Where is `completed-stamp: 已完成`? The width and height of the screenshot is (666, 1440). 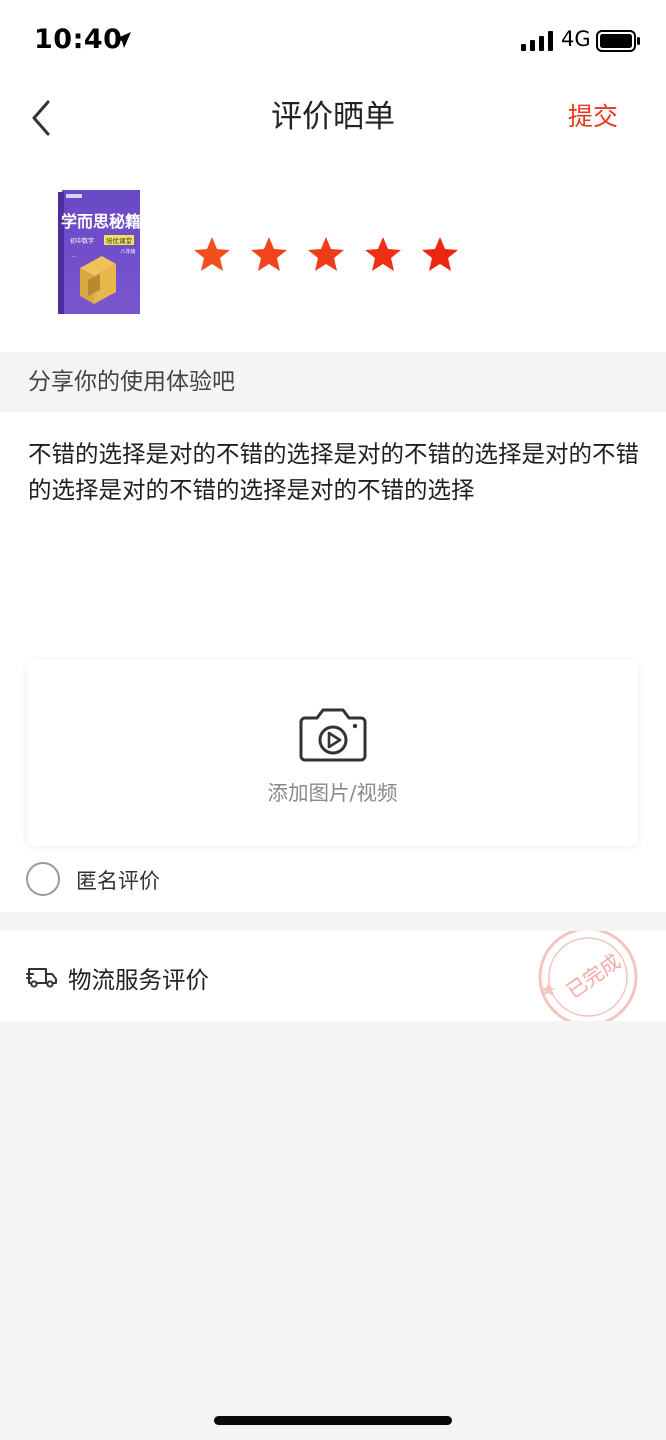
completed-stamp: 已完成 is located at coordinates (588, 976).